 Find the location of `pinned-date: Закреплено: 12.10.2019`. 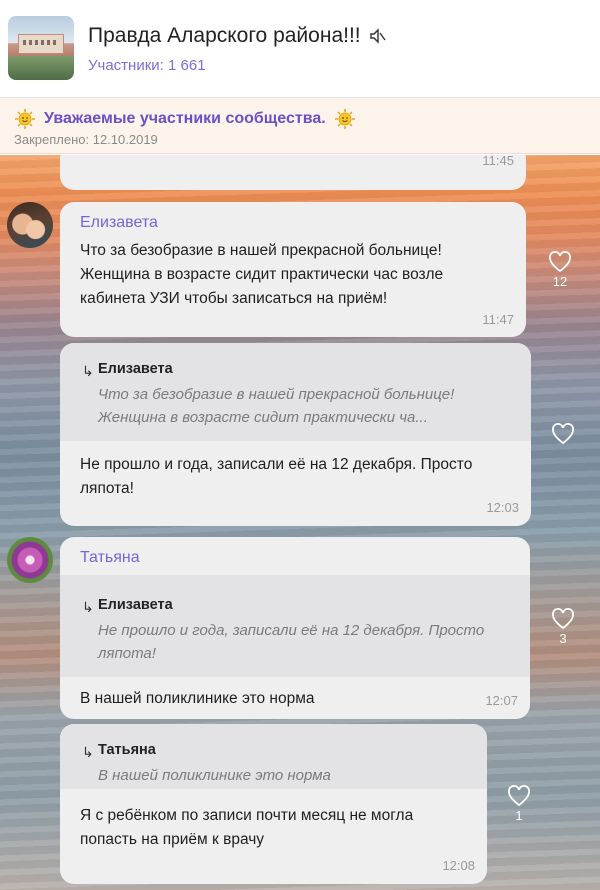

pinned-date: Закреплено: 12.10.2019 is located at coordinates (86, 139).